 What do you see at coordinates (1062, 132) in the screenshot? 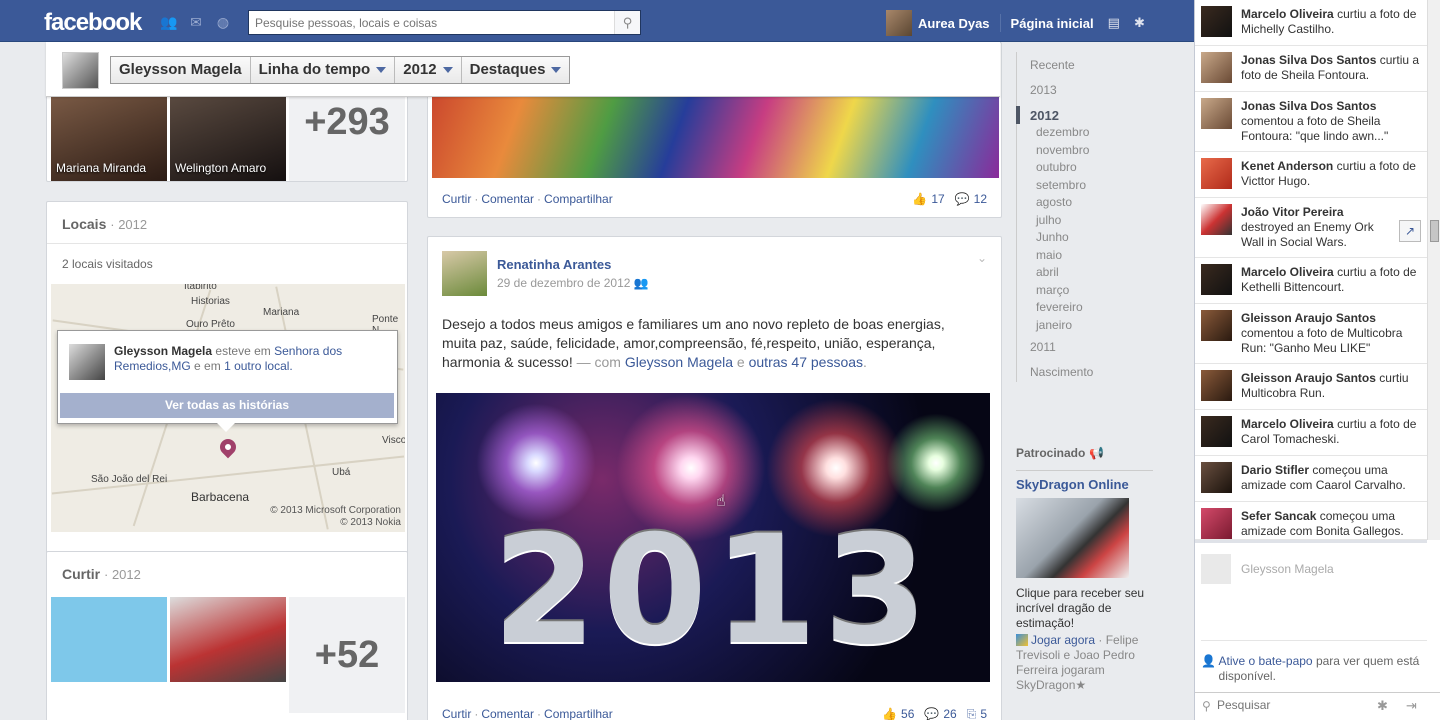
I see `month-link: dezembro` at bounding box center [1062, 132].